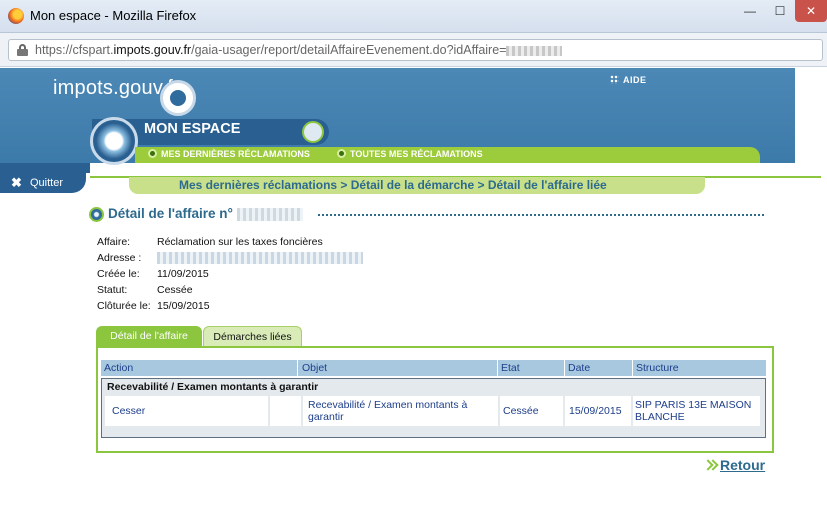  Describe the element at coordinates (750, 11) in the screenshot. I see `minimize-button: —` at that location.